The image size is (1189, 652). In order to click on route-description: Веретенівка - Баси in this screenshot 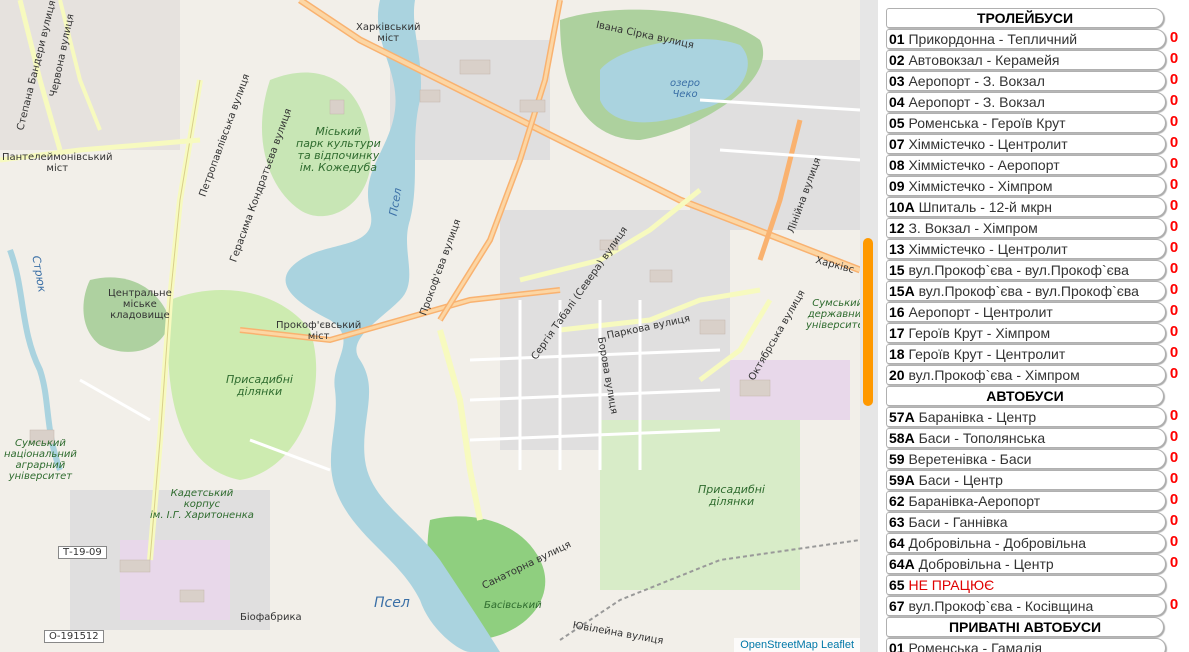, I will do `click(970, 459)`.